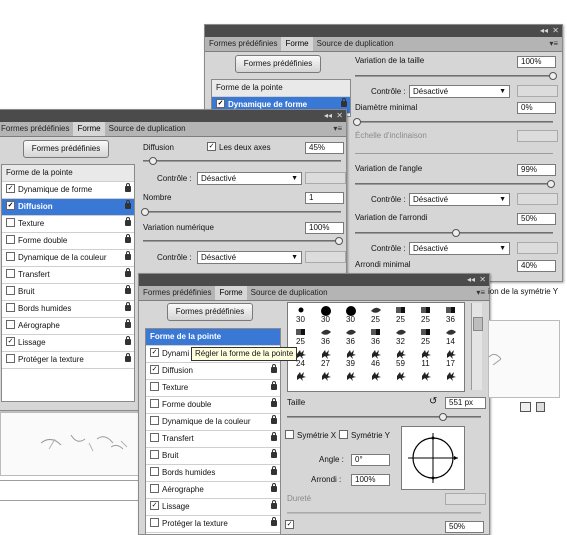  Describe the element at coordinates (540, 407) in the screenshot. I see `delete-icon` at that location.